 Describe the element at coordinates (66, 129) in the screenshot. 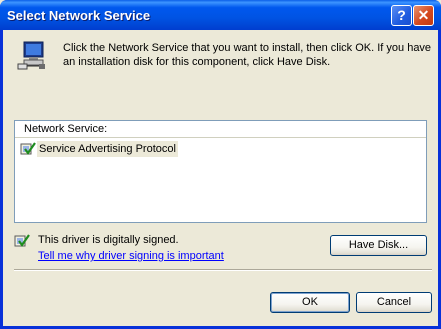

I see `list-header-label: Network Service:` at that location.